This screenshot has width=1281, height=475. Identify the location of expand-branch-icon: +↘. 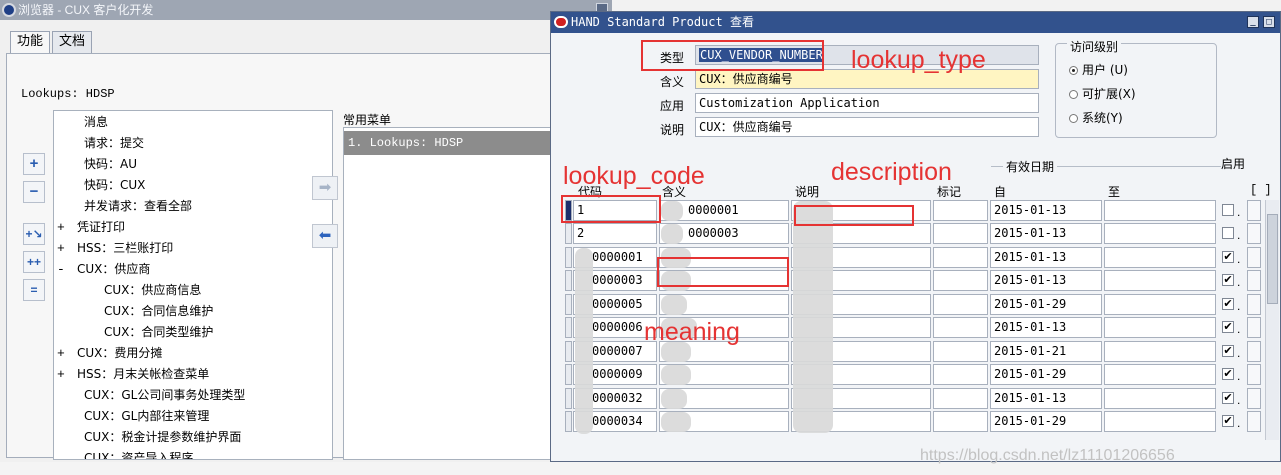
(34, 234).